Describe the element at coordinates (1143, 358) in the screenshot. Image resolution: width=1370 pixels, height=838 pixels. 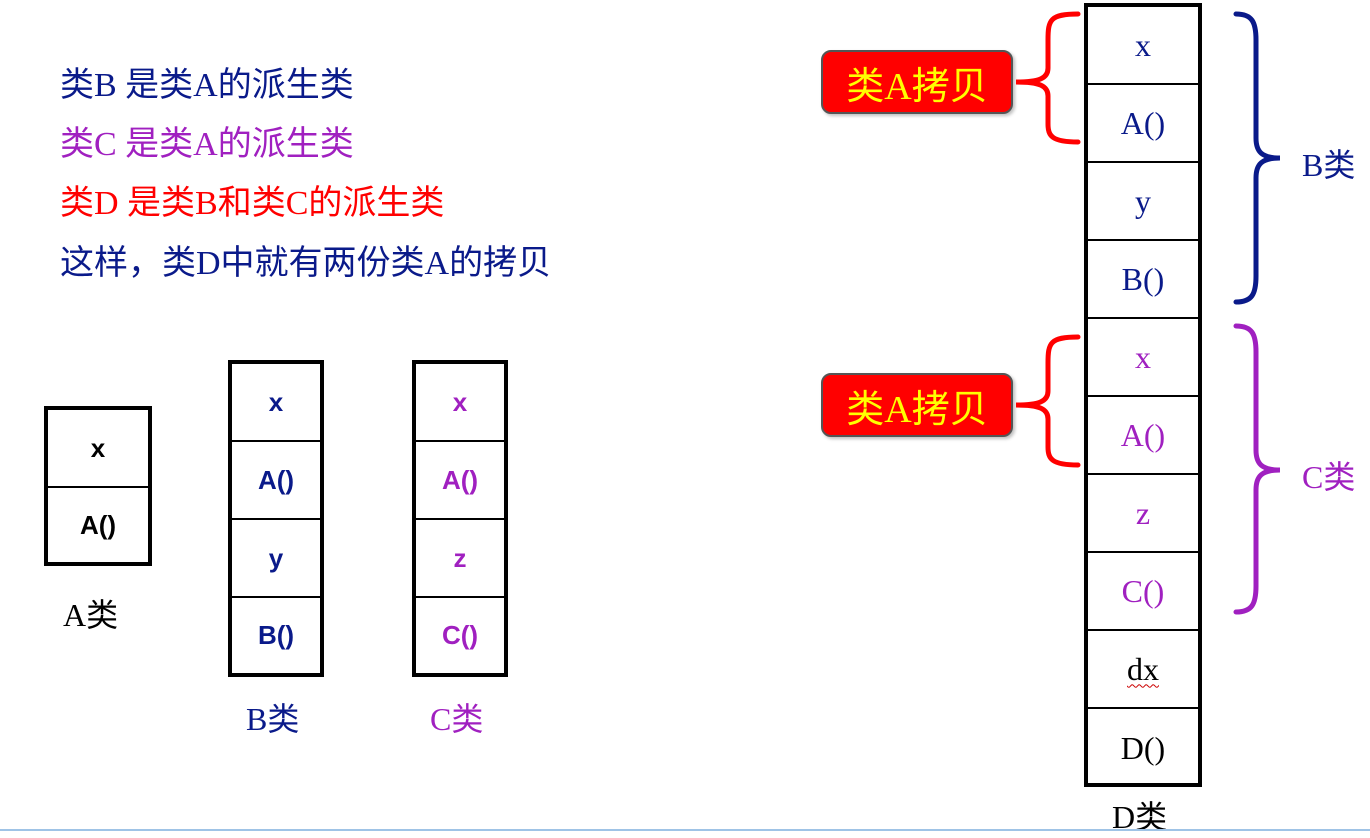
I see `class-d-cell-x2: x` at that location.